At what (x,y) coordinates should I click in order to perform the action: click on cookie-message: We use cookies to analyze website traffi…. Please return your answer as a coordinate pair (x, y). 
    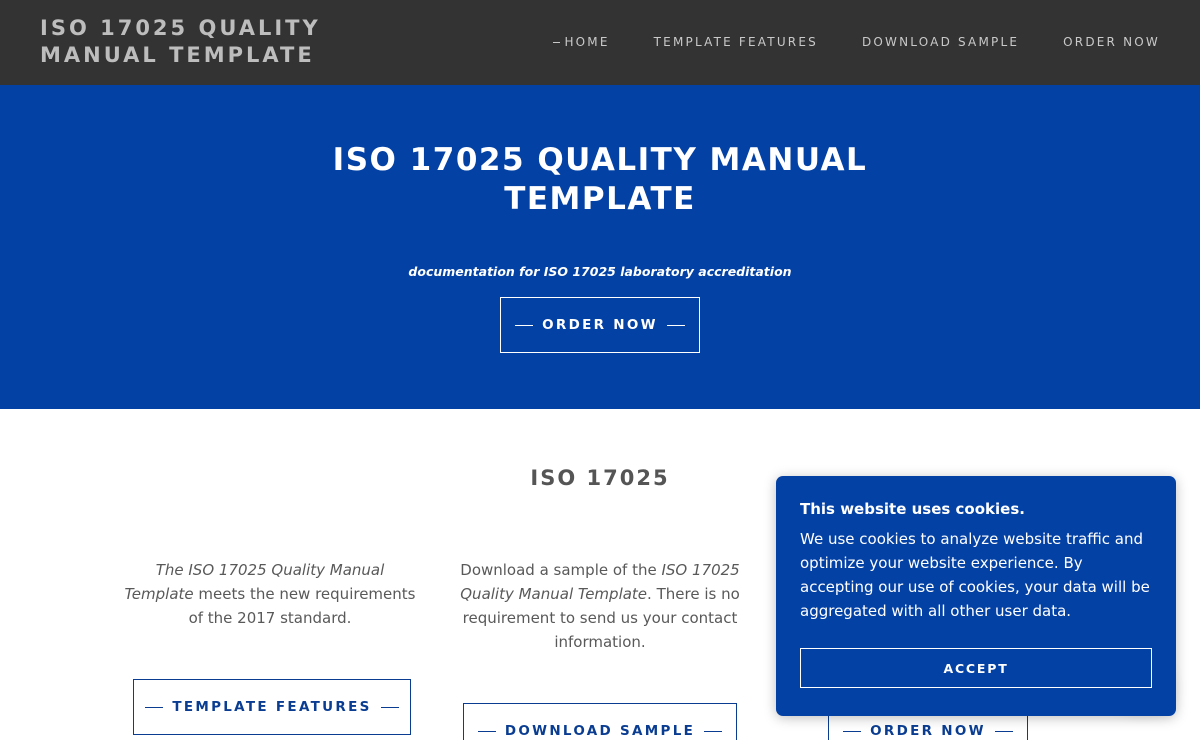
    Looking at the image, I should click on (975, 575).